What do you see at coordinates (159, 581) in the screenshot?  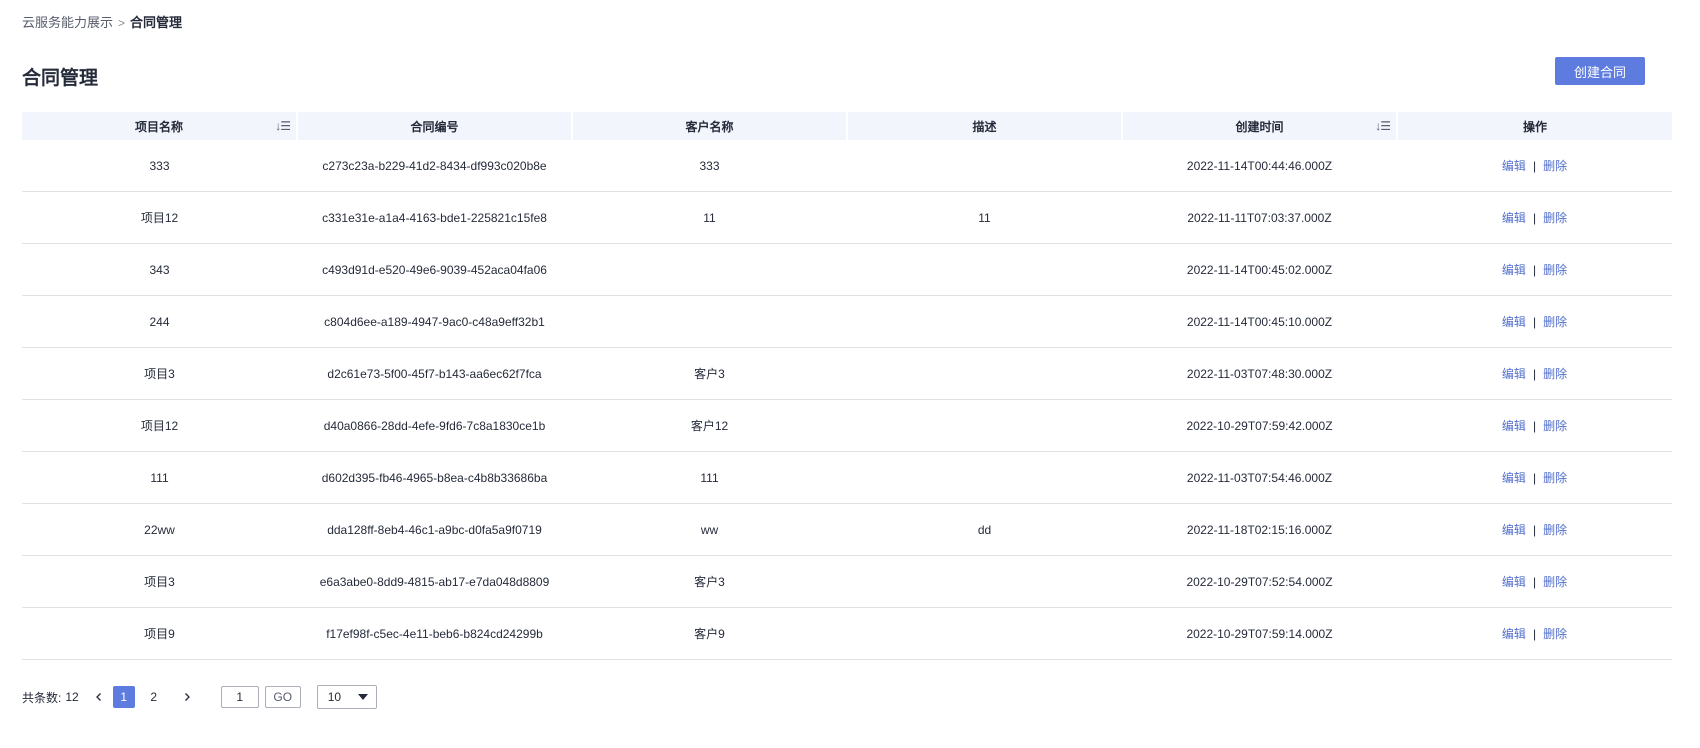 I see `cell-project-name: 项目3` at bounding box center [159, 581].